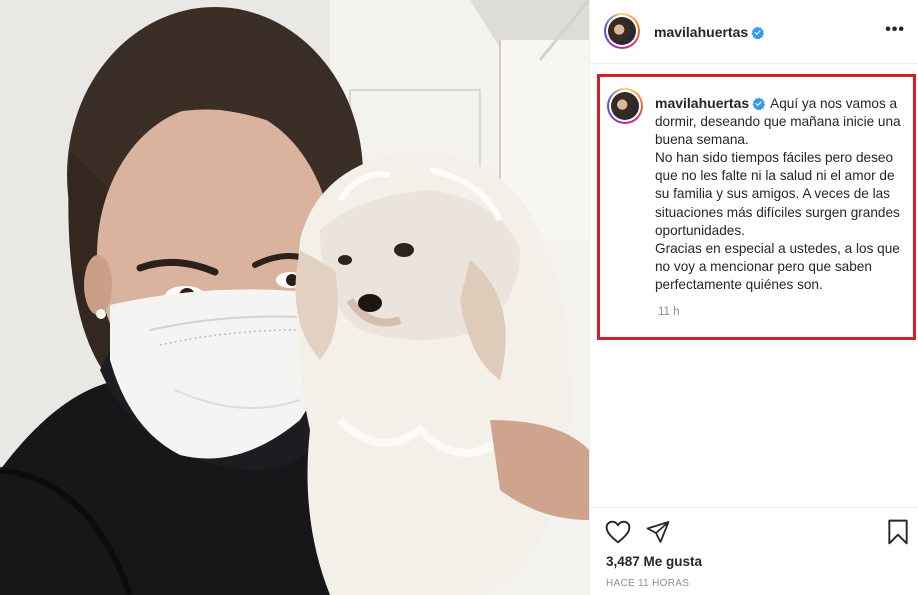 This screenshot has width=918, height=595. What do you see at coordinates (895, 30) in the screenshot?
I see `more-options-icon: •••` at bounding box center [895, 30].